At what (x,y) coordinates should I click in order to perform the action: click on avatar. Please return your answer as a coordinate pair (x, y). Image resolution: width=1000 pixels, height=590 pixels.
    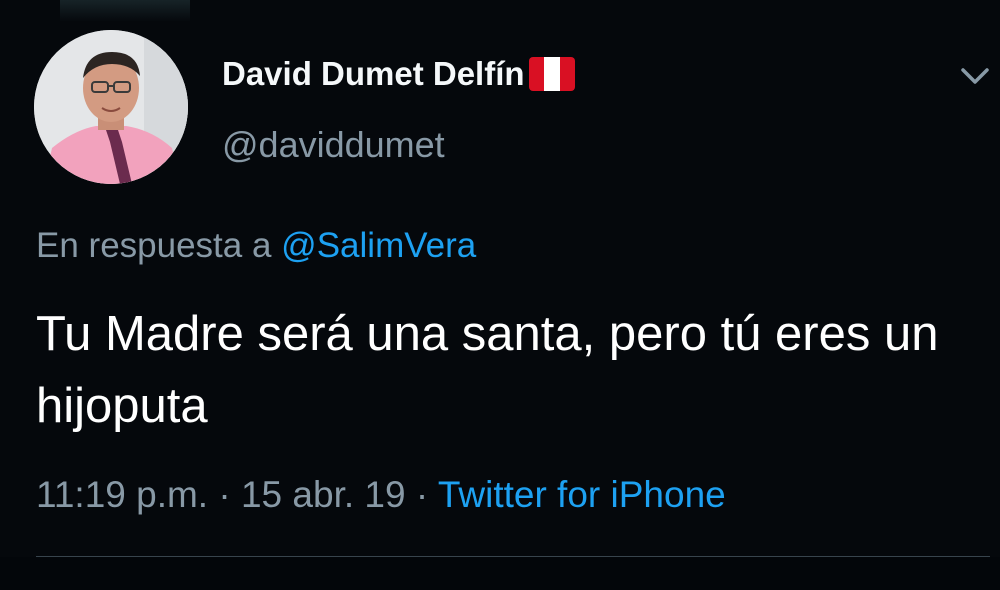
    Looking at the image, I should click on (111, 107).